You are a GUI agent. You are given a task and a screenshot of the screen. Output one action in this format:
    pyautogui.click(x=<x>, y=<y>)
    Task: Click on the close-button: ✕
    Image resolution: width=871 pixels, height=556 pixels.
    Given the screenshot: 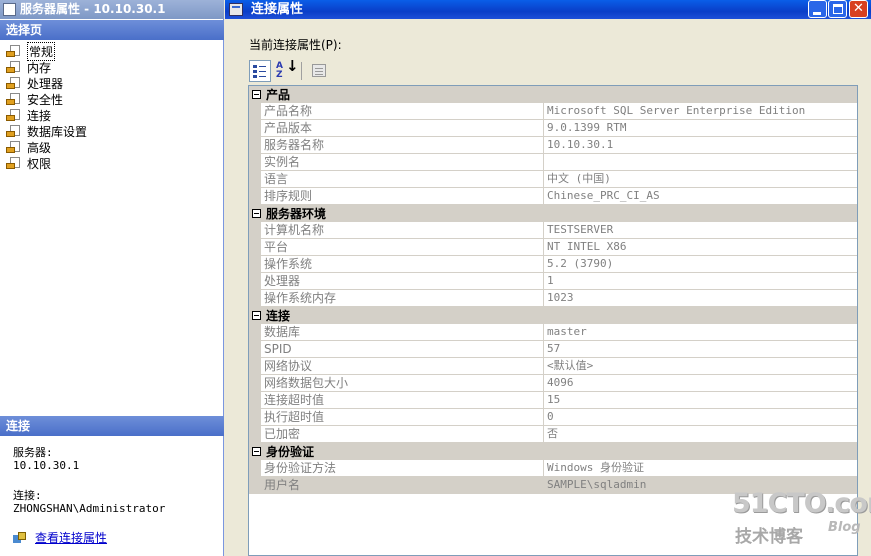 What is the action you would take?
    pyautogui.click(x=858, y=9)
    